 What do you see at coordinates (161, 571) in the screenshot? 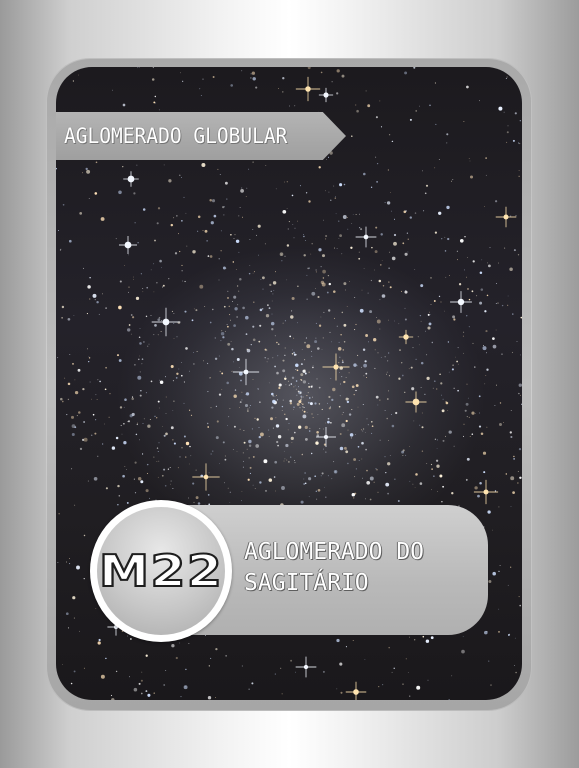
I see `catalog-id-badge: M22` at bounding box center [161, 571].